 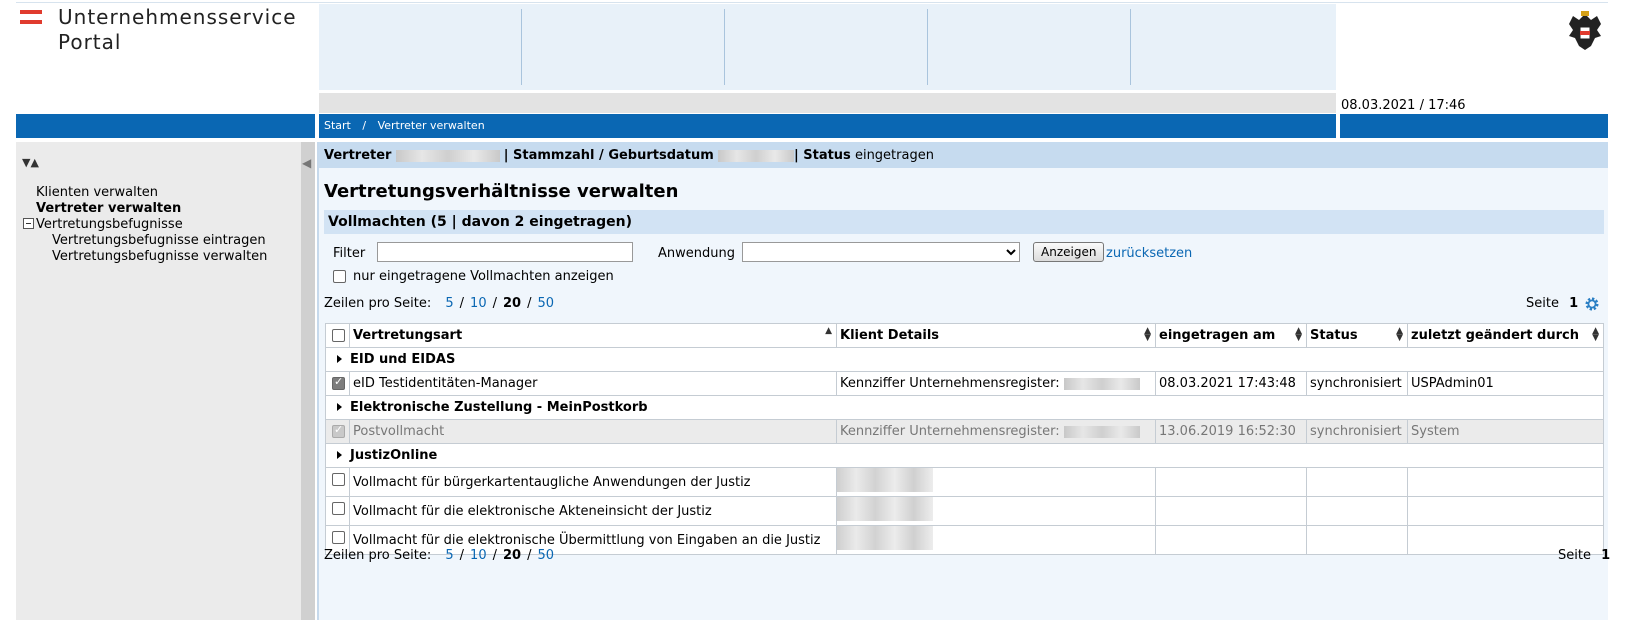 I want to click on anwendung-label: Anwendung, so click(x=696, y=253).